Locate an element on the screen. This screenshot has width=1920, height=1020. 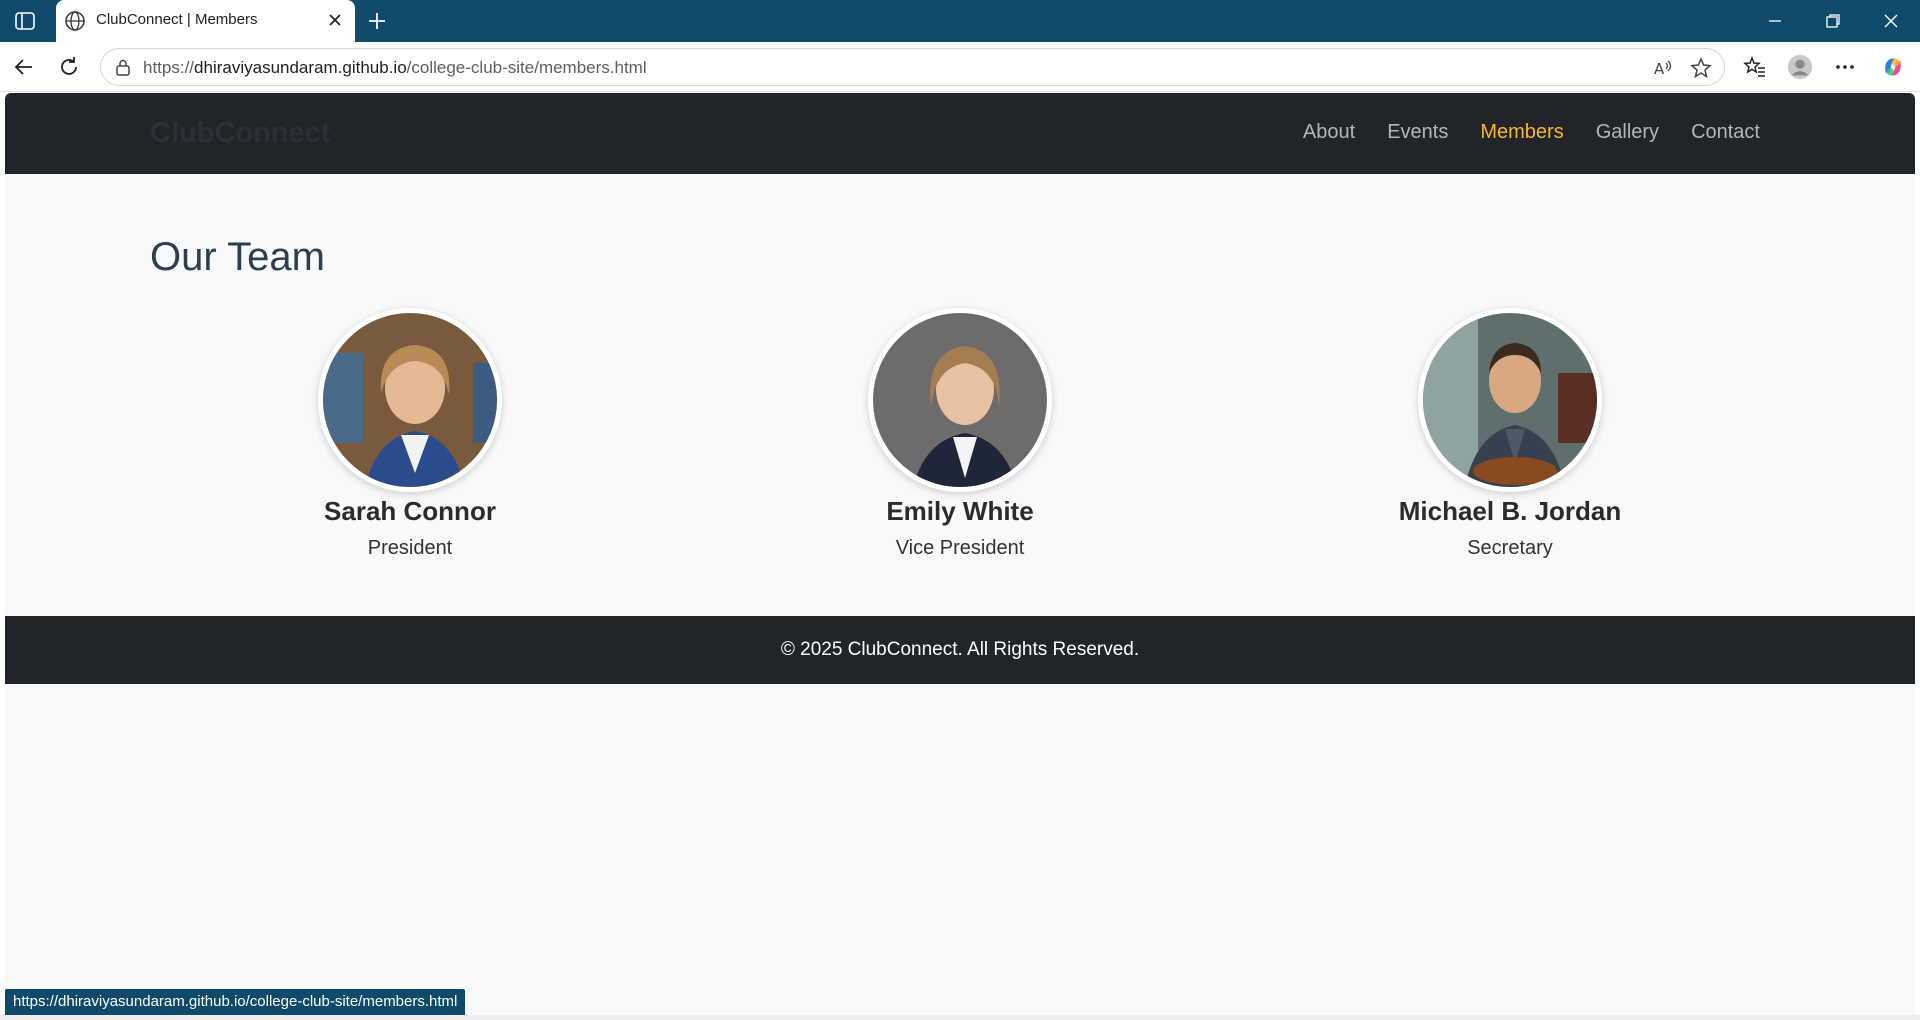
nav-link-members: Members is located at coordinates (1521, 132).